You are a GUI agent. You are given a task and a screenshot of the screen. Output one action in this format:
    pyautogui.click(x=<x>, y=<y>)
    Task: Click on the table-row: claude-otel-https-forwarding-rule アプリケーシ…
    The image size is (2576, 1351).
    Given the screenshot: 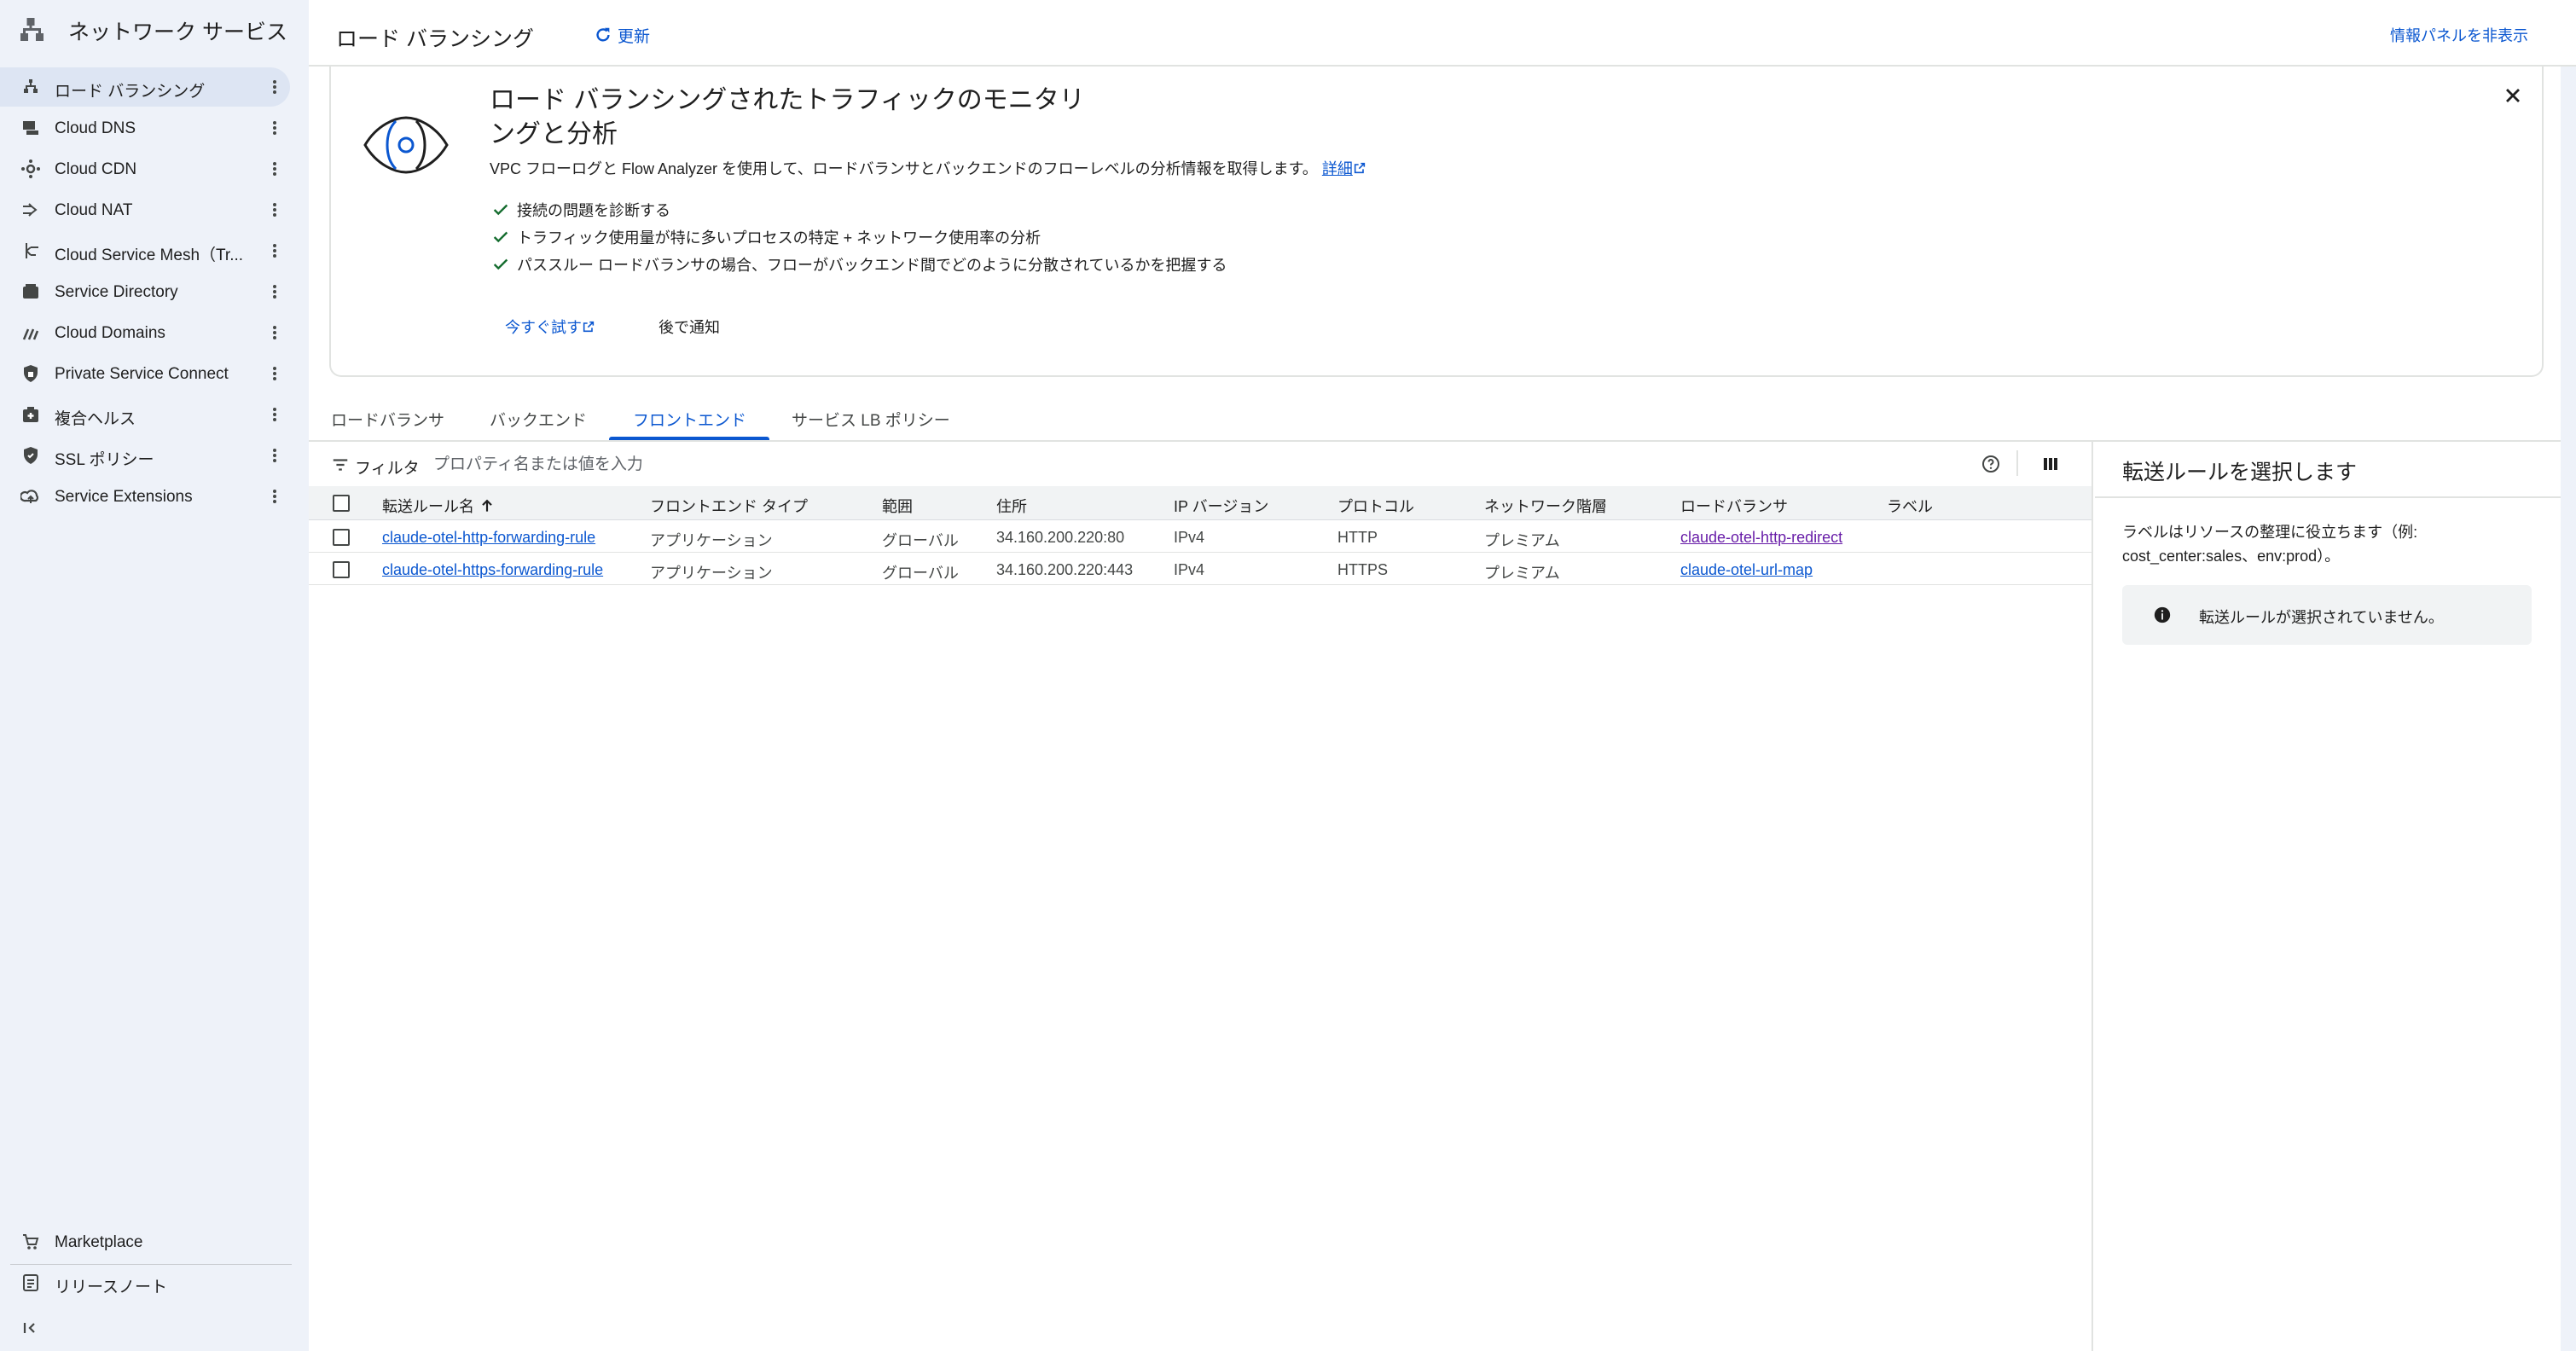 What is the action you would take?
    pyautogui.click(x=1200, y=569)
    